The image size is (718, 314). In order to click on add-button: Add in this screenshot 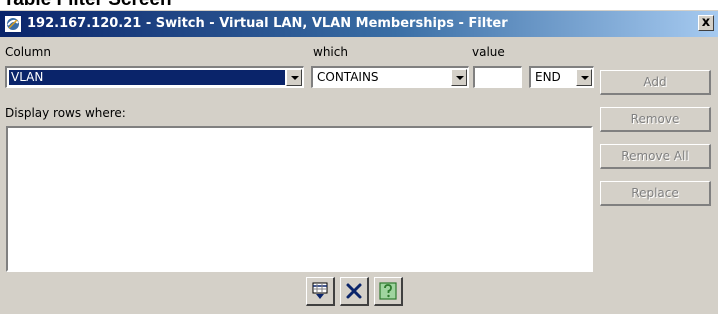, I will do `click(655, 82)`.